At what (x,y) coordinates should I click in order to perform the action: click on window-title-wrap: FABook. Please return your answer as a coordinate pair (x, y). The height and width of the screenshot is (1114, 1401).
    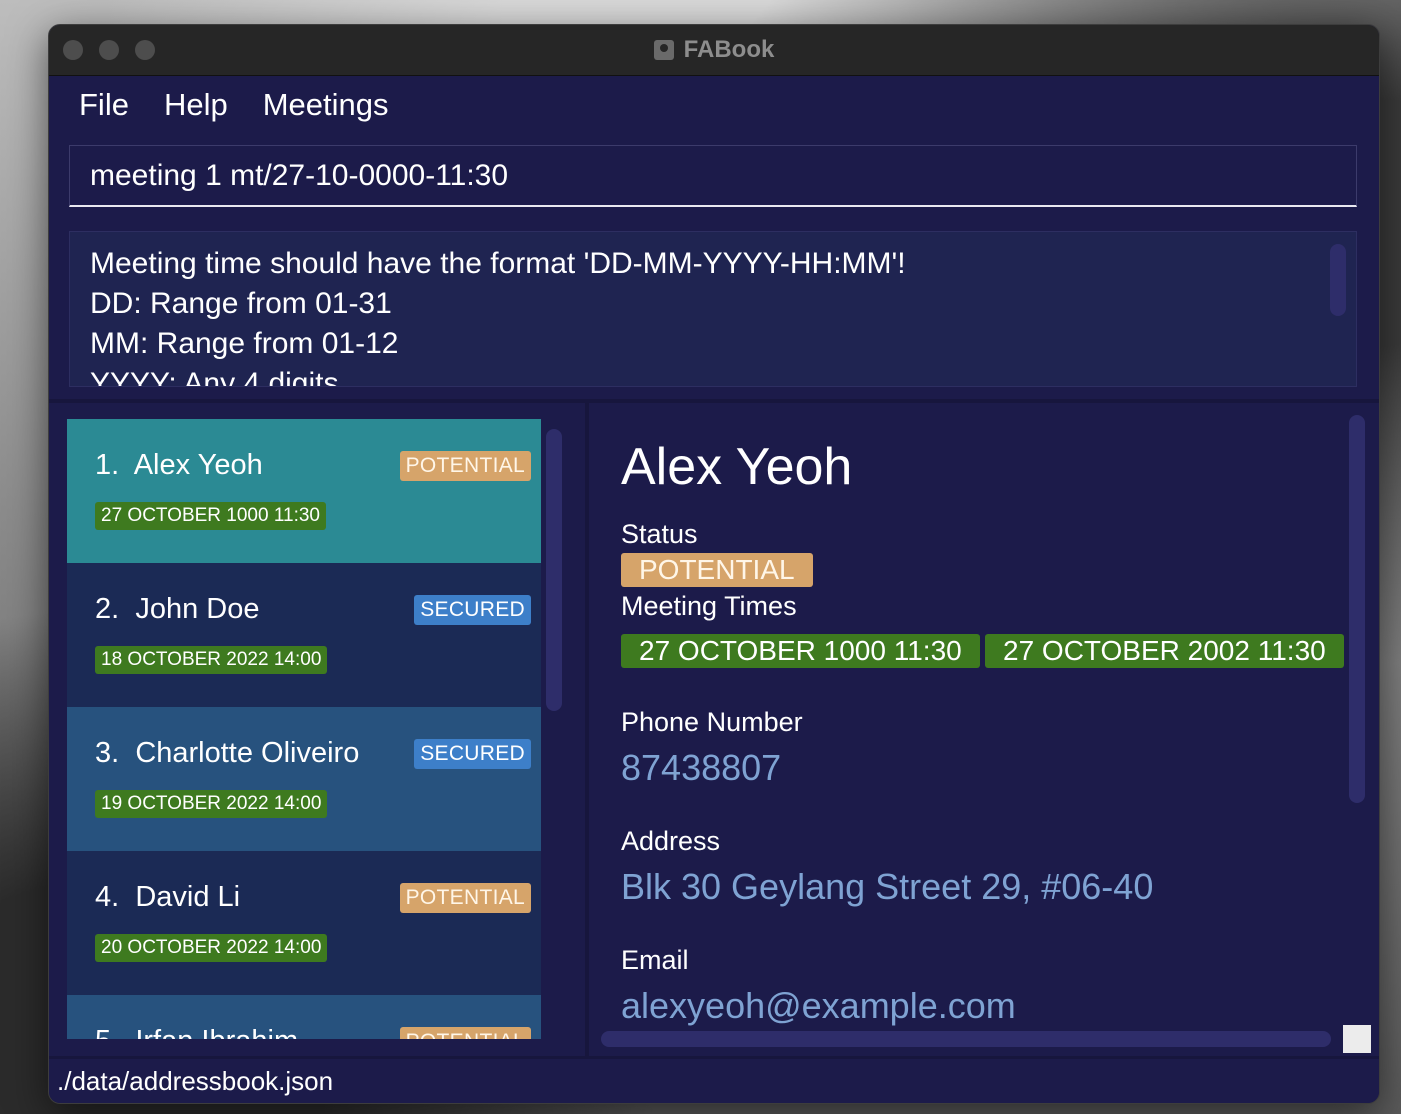
    Looking at the image, I should click on (714, 50).